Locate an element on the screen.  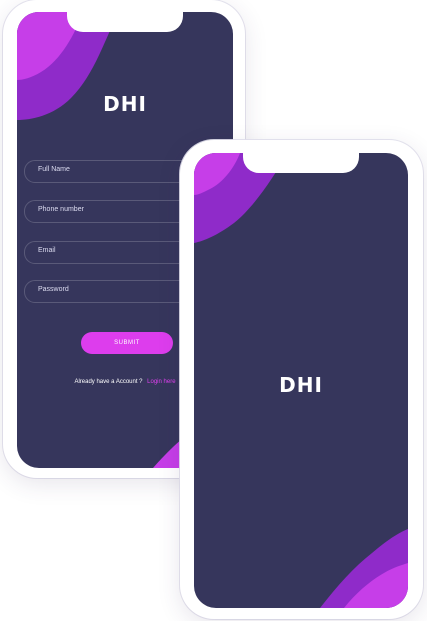
full-name-label: Full Name is located at coordinates (54, 169).